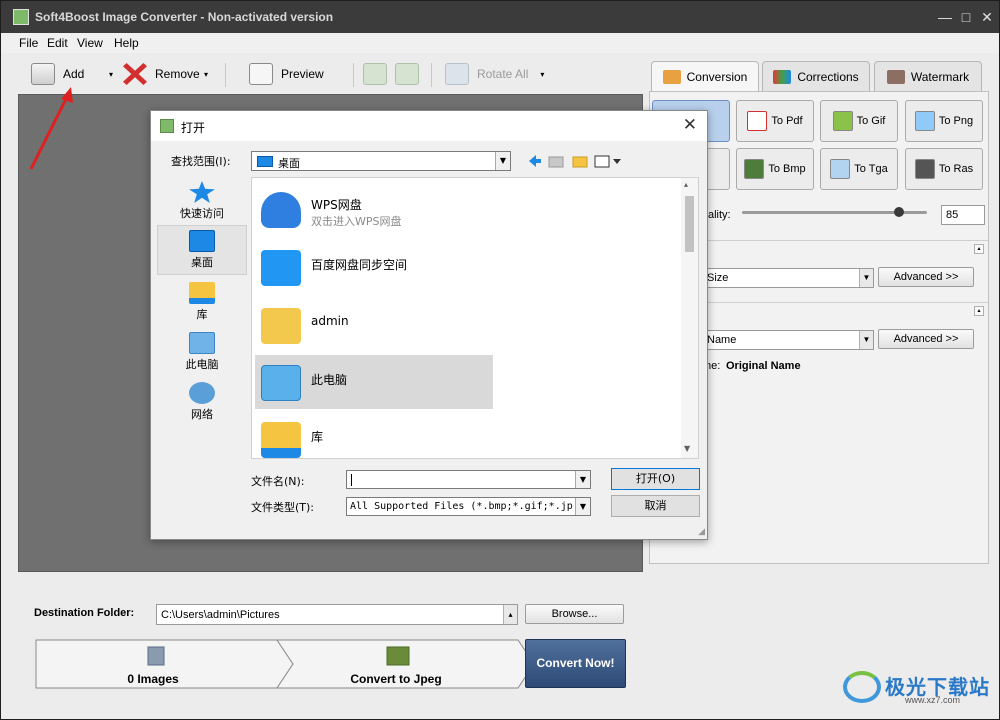  What do you see at coordinates (944, 169) in the screenshot?
I see `format-ras-button: To Ras` at bounding box center [944, 169].